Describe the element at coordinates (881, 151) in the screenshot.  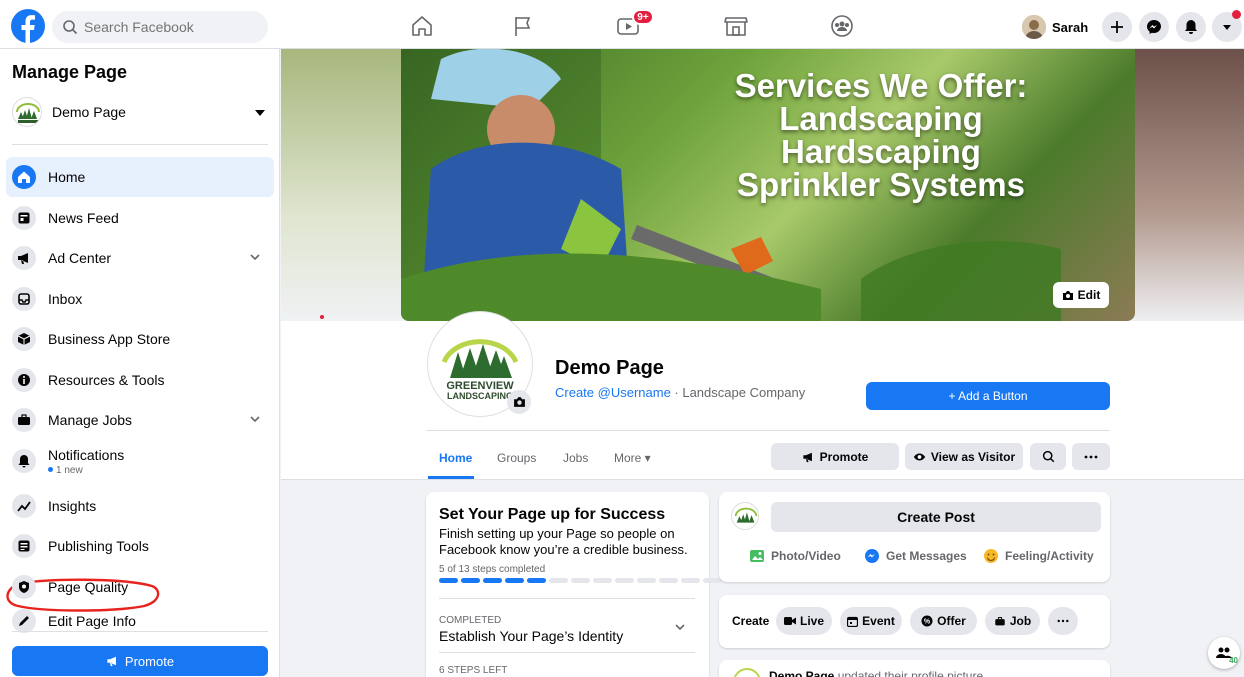
I see `cover-line: Hardscaping` at that location.